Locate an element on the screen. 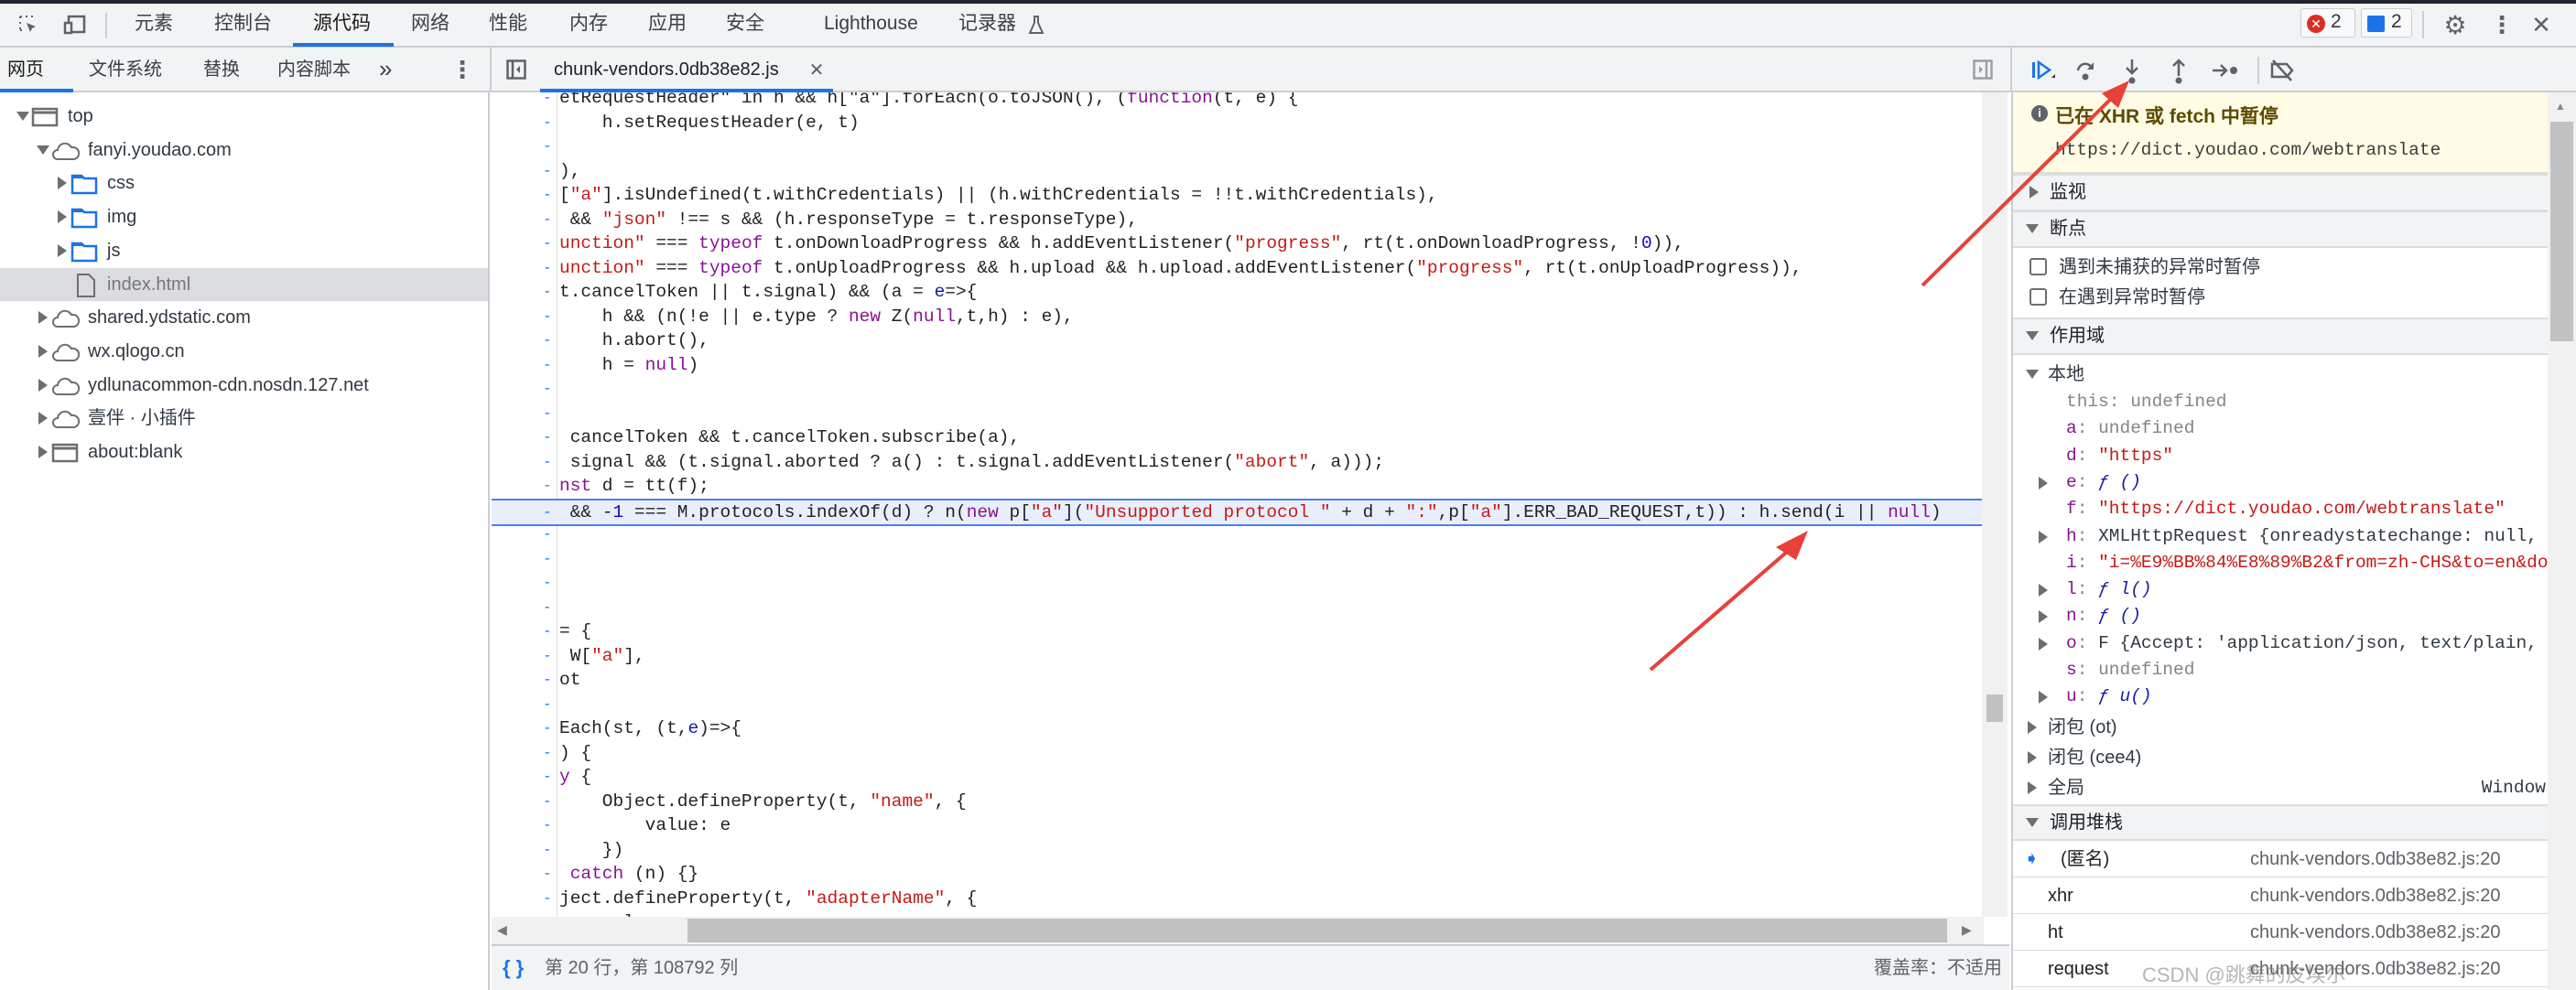 This screenshot has height=990, width=2576. tab-elements: 元素 is located at coordinates (154, 25).